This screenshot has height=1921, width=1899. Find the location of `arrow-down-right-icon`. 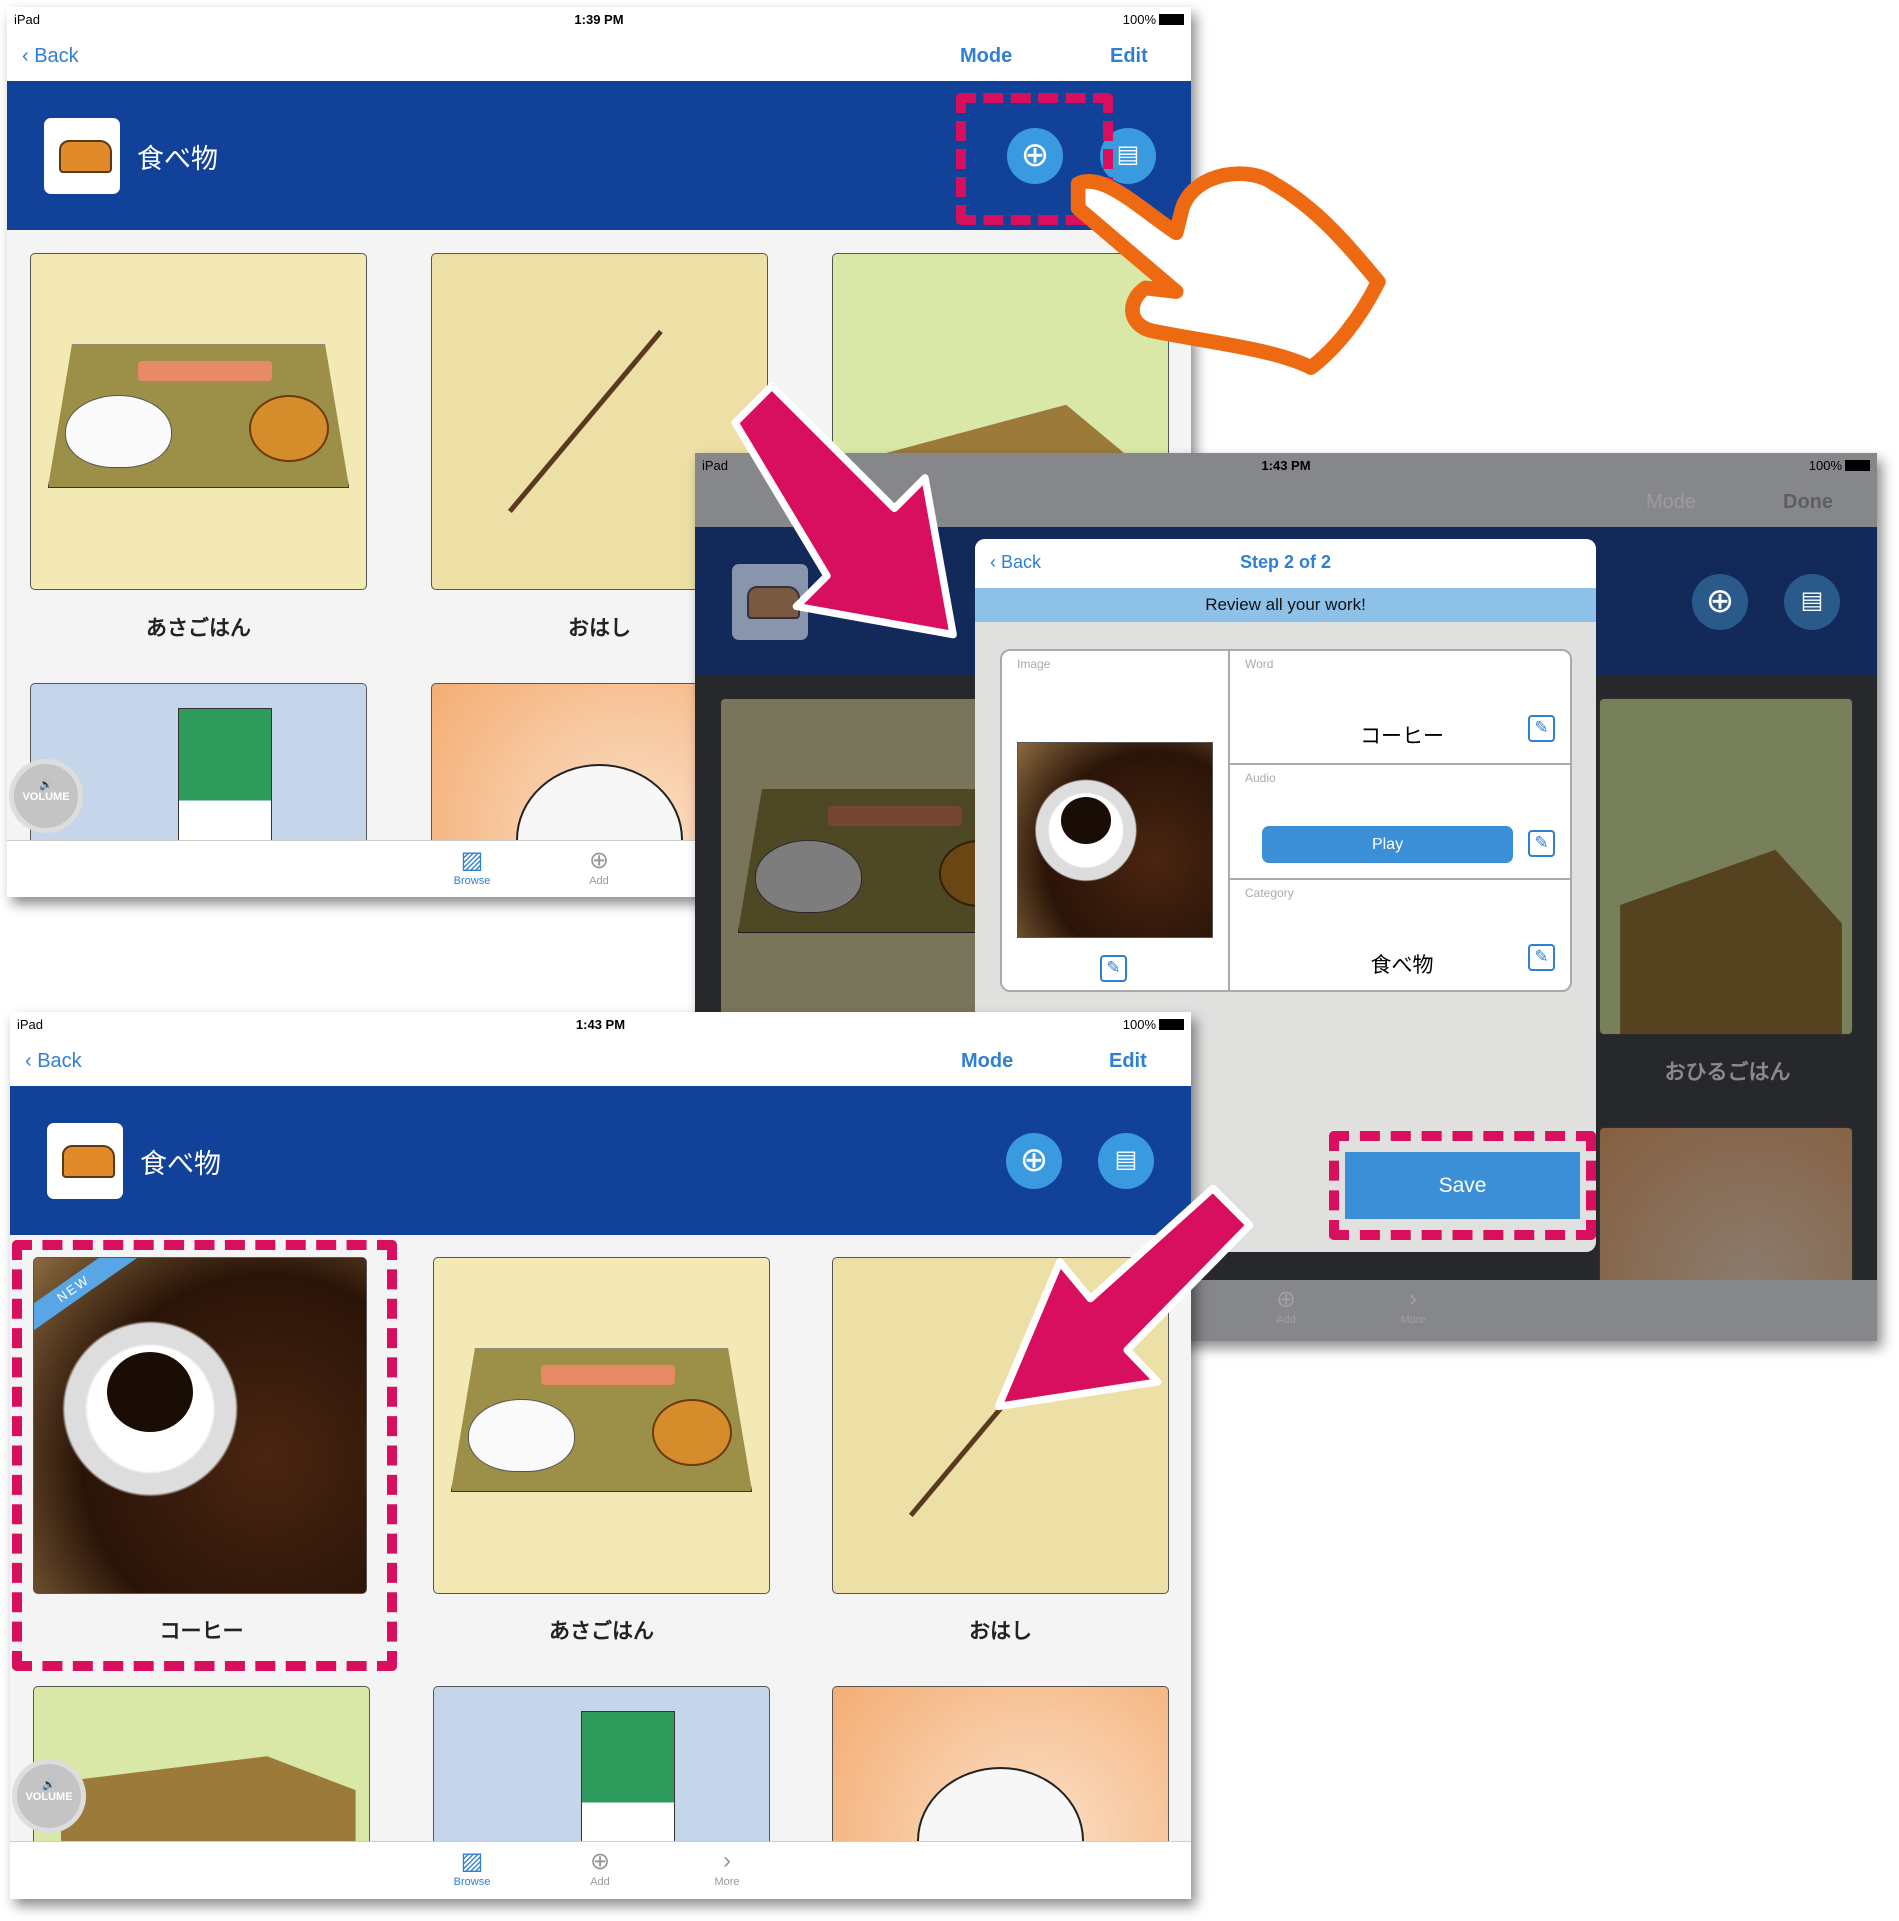

arrow-down-right-icon is located at coordinates (844, 510).